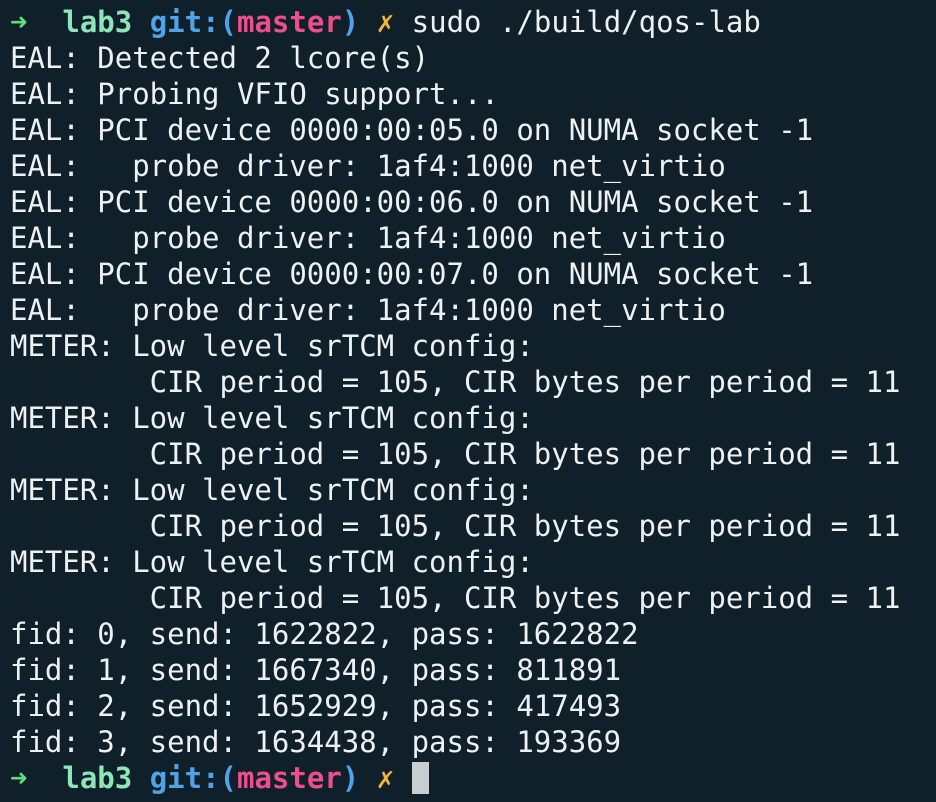 Image resolution: width=936 pixels, height=802 pixels. I want to click on output-line: fid: 1, send: 1667340, pass: 811891, so click(316, 670).